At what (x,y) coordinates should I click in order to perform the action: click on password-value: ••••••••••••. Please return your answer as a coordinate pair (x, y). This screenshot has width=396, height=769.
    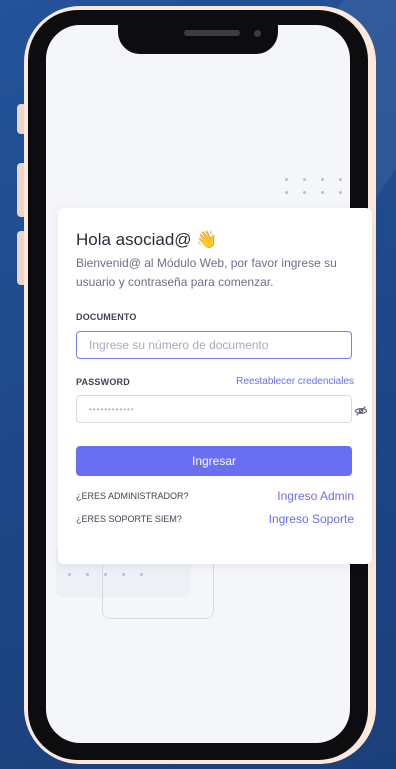
    Looking at the image, I should click on (112, 409).